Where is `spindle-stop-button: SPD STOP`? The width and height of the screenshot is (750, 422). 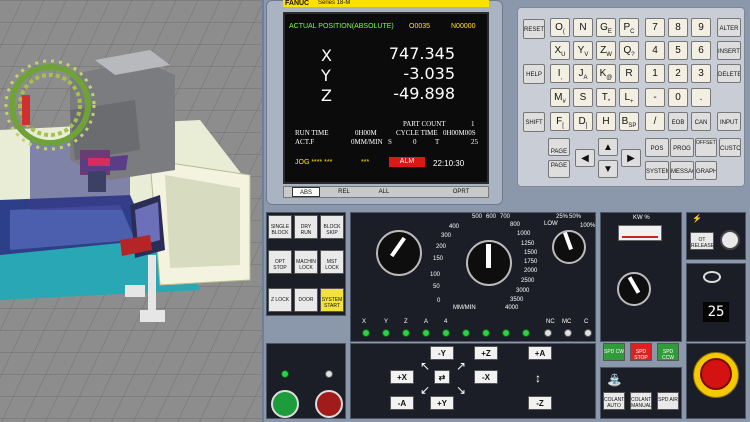 spindle-stop-button: SPD STOP is located at coordinates (641, 352).